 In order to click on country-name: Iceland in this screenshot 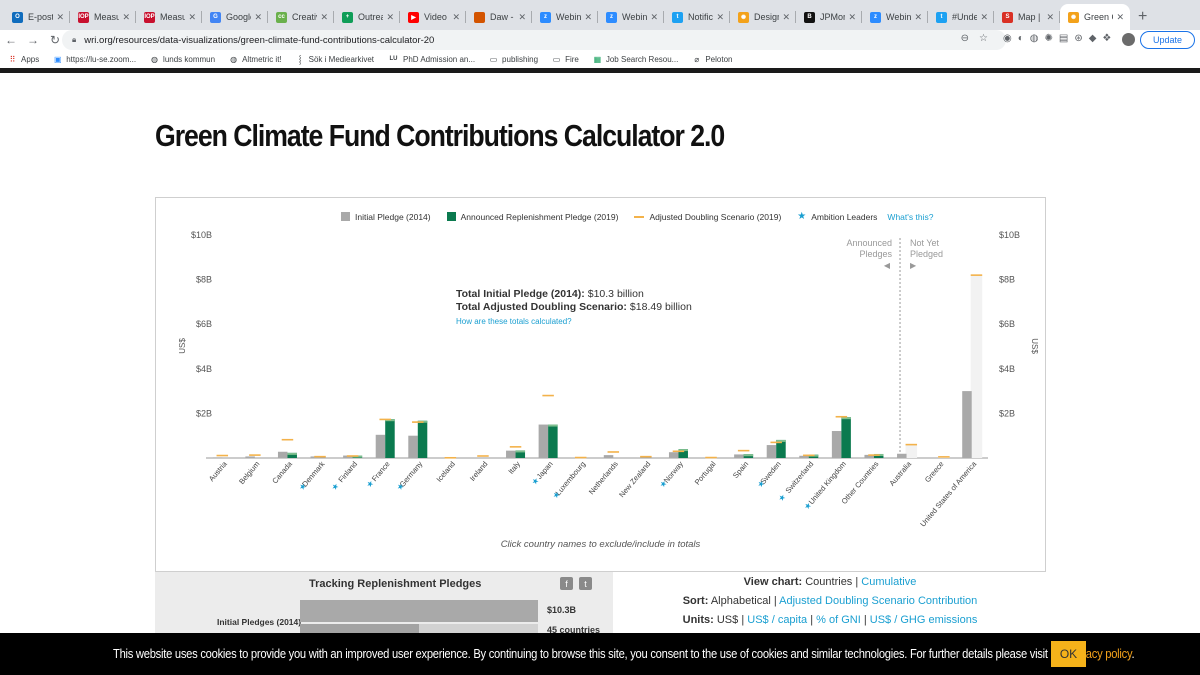, I will do `click(445, 472)`.